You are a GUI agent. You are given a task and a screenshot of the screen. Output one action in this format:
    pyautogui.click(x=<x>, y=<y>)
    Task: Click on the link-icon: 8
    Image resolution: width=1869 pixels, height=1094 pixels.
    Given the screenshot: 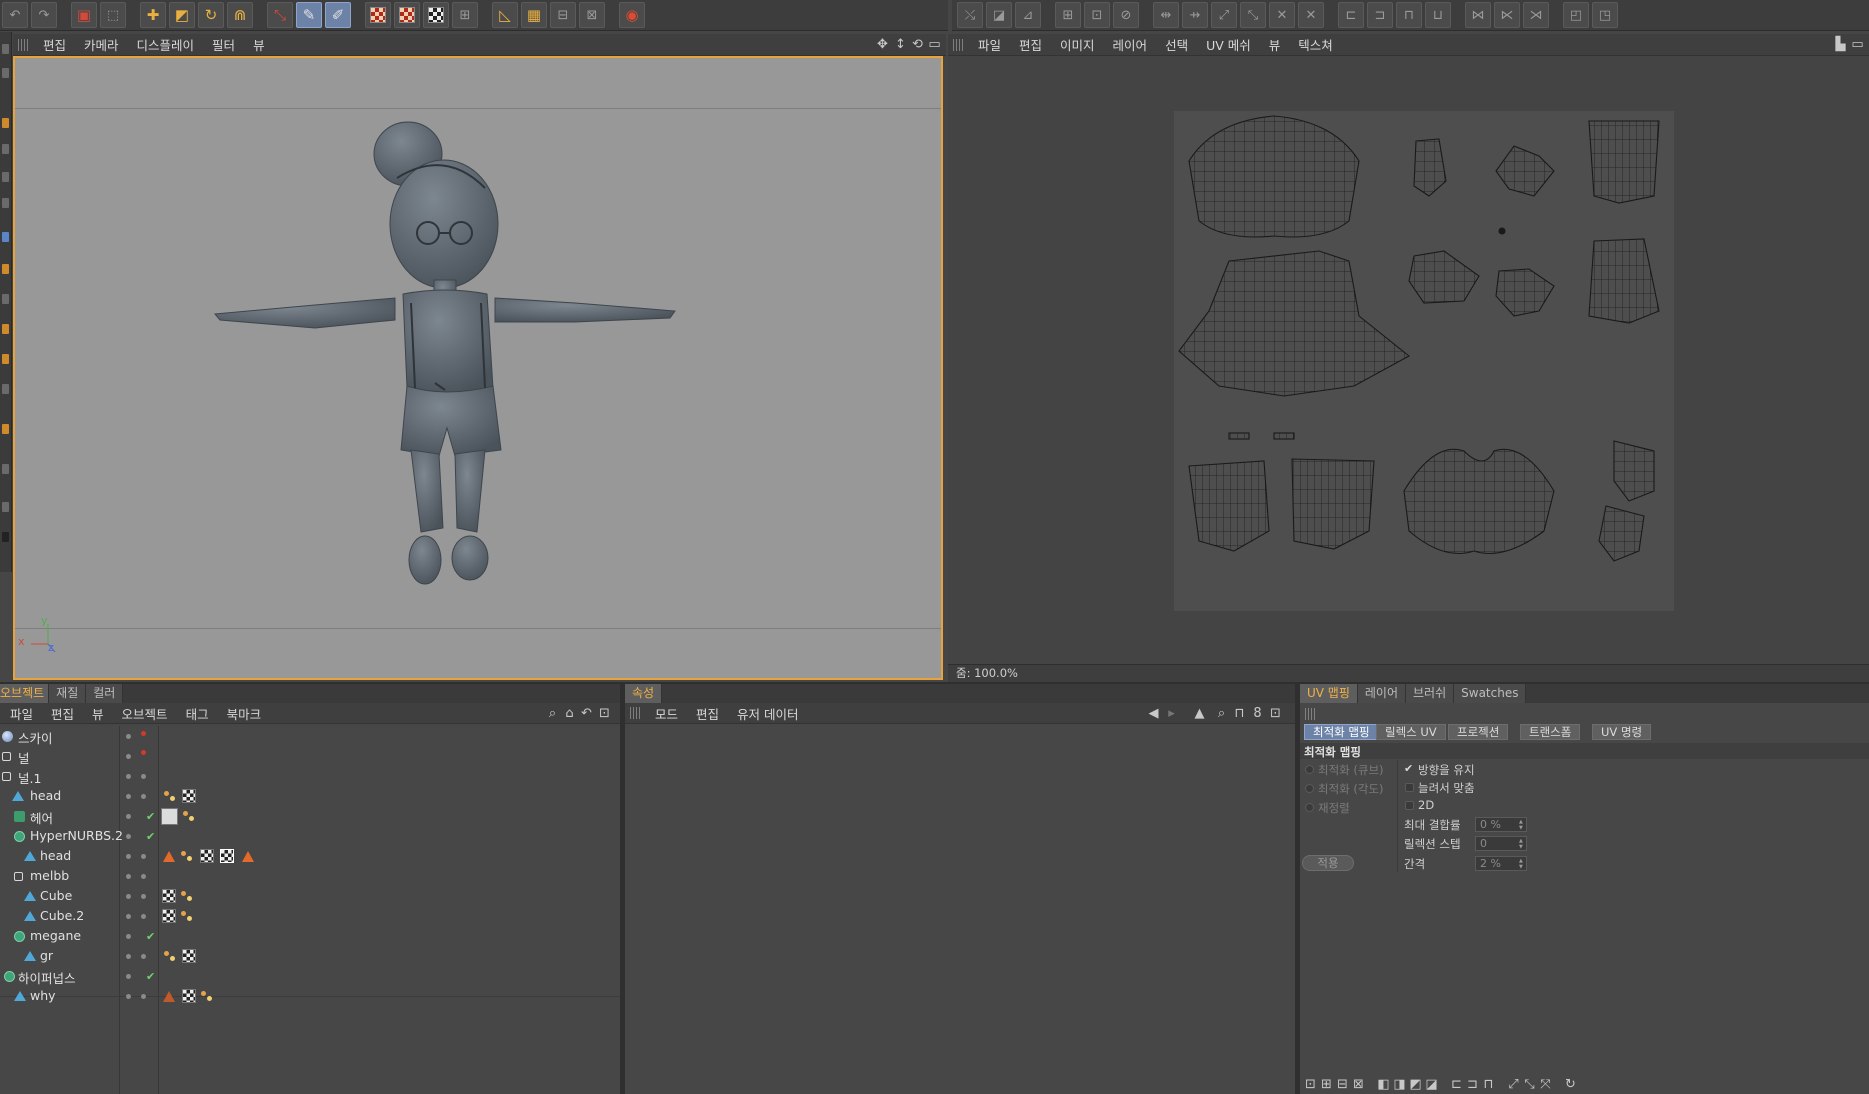 What is the action you would take?
    pyautogui.click(x=1257, y=713)
    